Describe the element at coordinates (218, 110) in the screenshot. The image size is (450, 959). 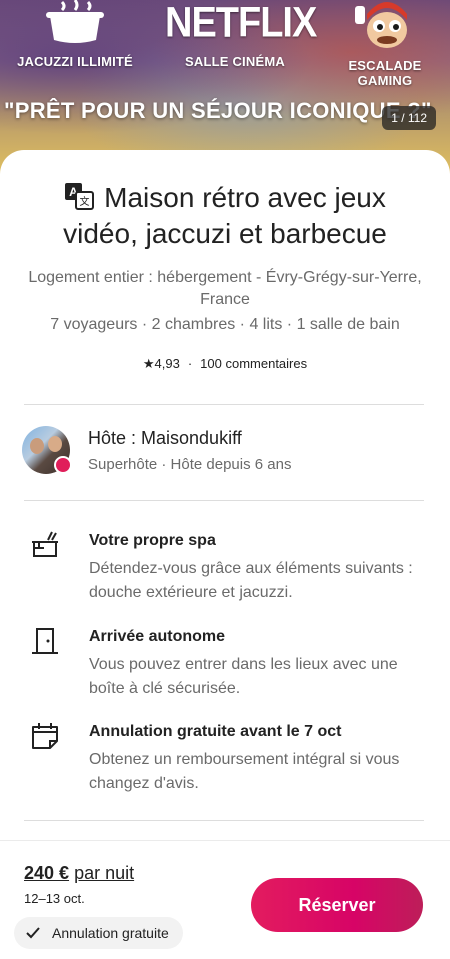
I see `hero-tagline: "PRÊT POUR UN SÉJOUR ICONIQUE ?"` at that location.